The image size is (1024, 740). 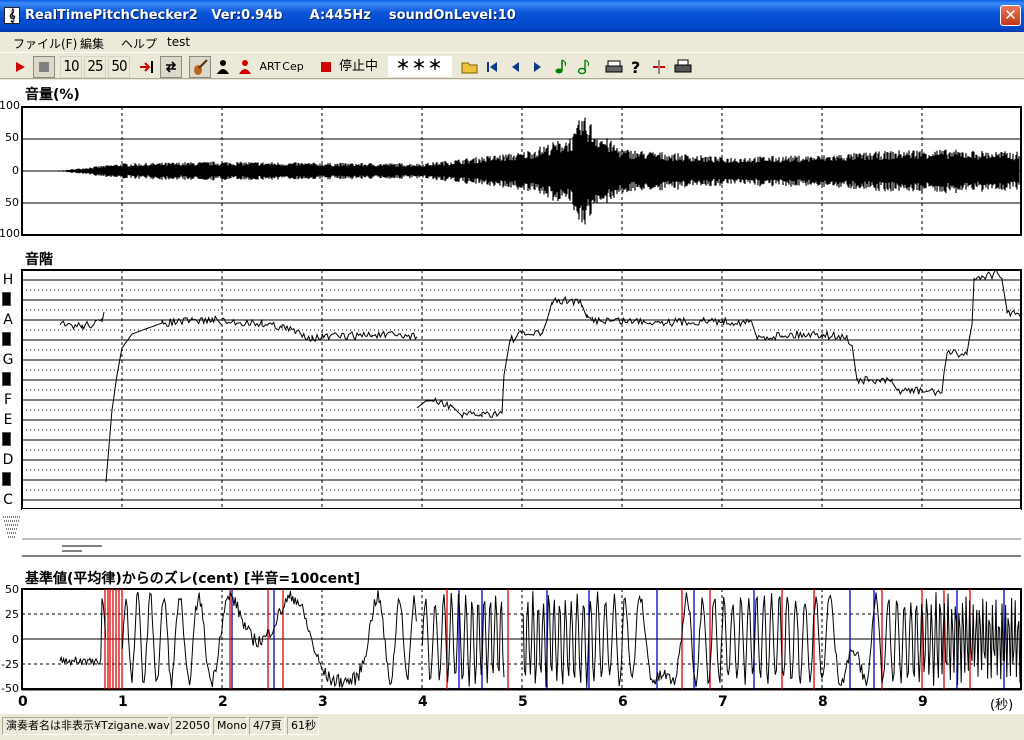 I want to click on loop-icon, so click(x=171, y=67).